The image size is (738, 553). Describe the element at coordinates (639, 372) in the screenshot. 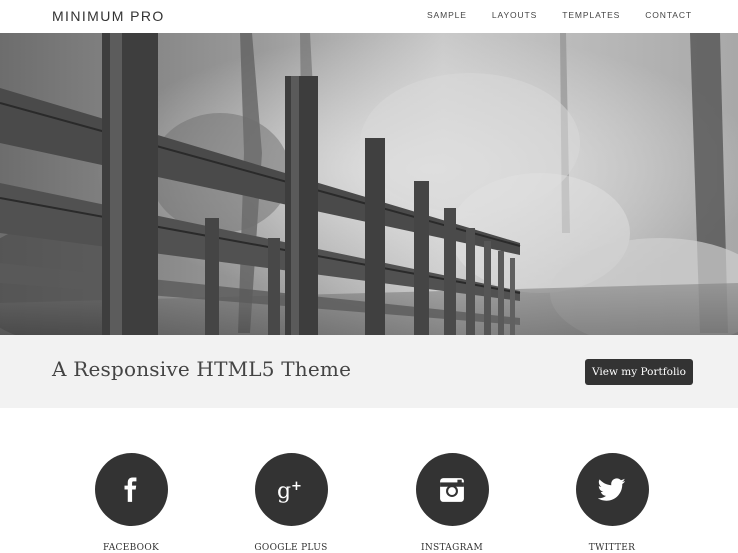

I see `view-portfolio-button: View my Portfolio` at that location.